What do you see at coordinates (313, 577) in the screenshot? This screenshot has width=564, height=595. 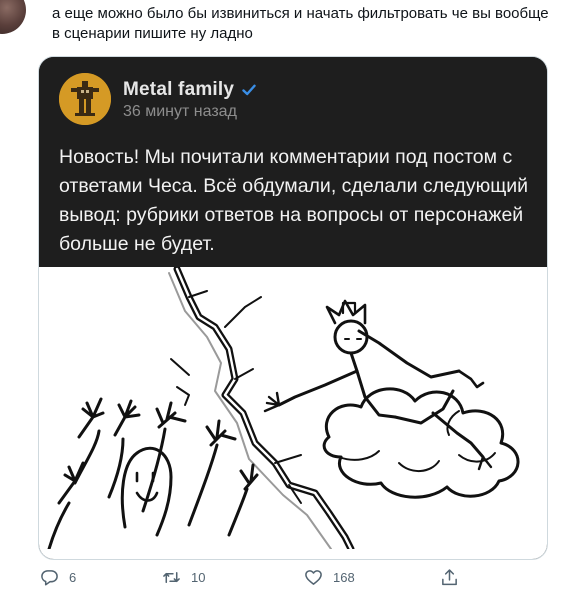 I see `like-icon` at bounding box center [313, 577].